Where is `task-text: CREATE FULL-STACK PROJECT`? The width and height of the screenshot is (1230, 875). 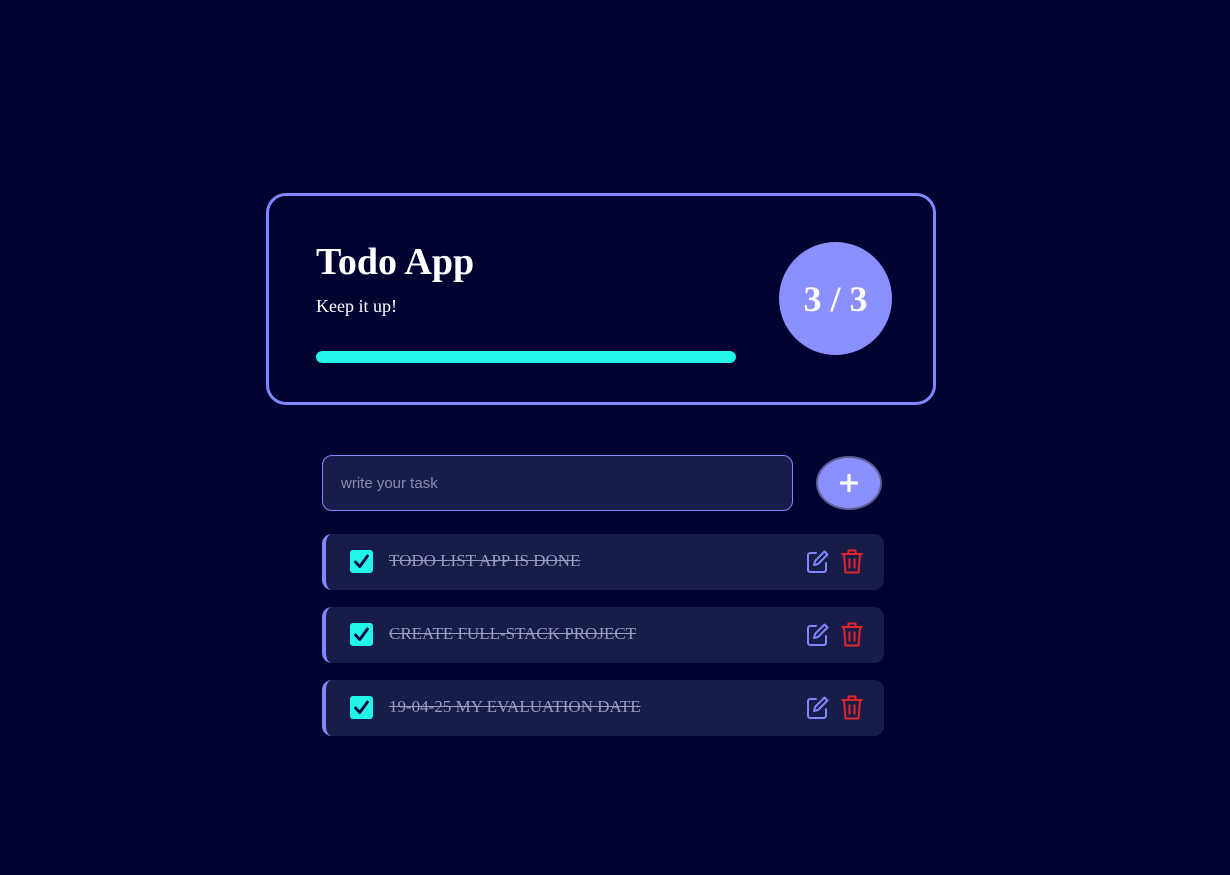 task-text: CREATE FULL-STACK PROJECT is located at coordinates (513, 633).